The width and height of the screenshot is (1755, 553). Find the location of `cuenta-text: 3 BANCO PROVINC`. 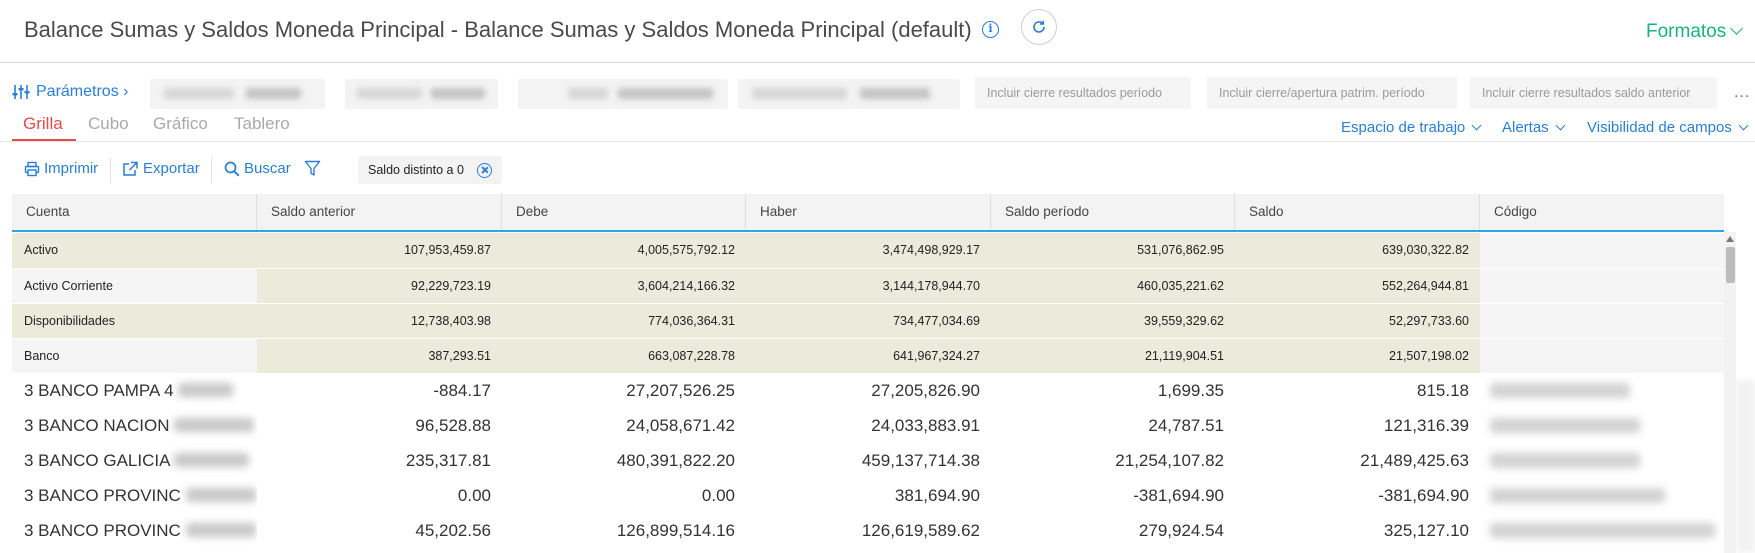

cuenta-text: 3 BANCO PROVINC is located at coordinates (102, 495).